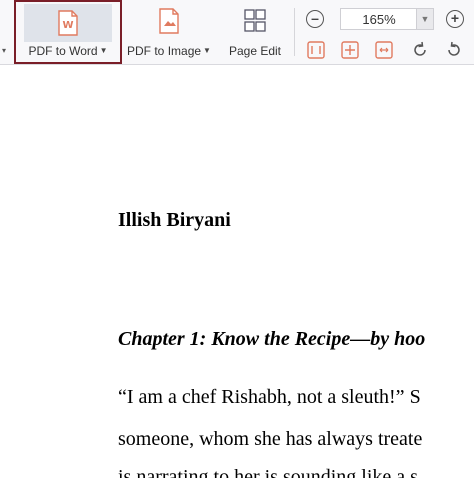  I want to click on document-title: Illish Biryani, so click(174, 220).